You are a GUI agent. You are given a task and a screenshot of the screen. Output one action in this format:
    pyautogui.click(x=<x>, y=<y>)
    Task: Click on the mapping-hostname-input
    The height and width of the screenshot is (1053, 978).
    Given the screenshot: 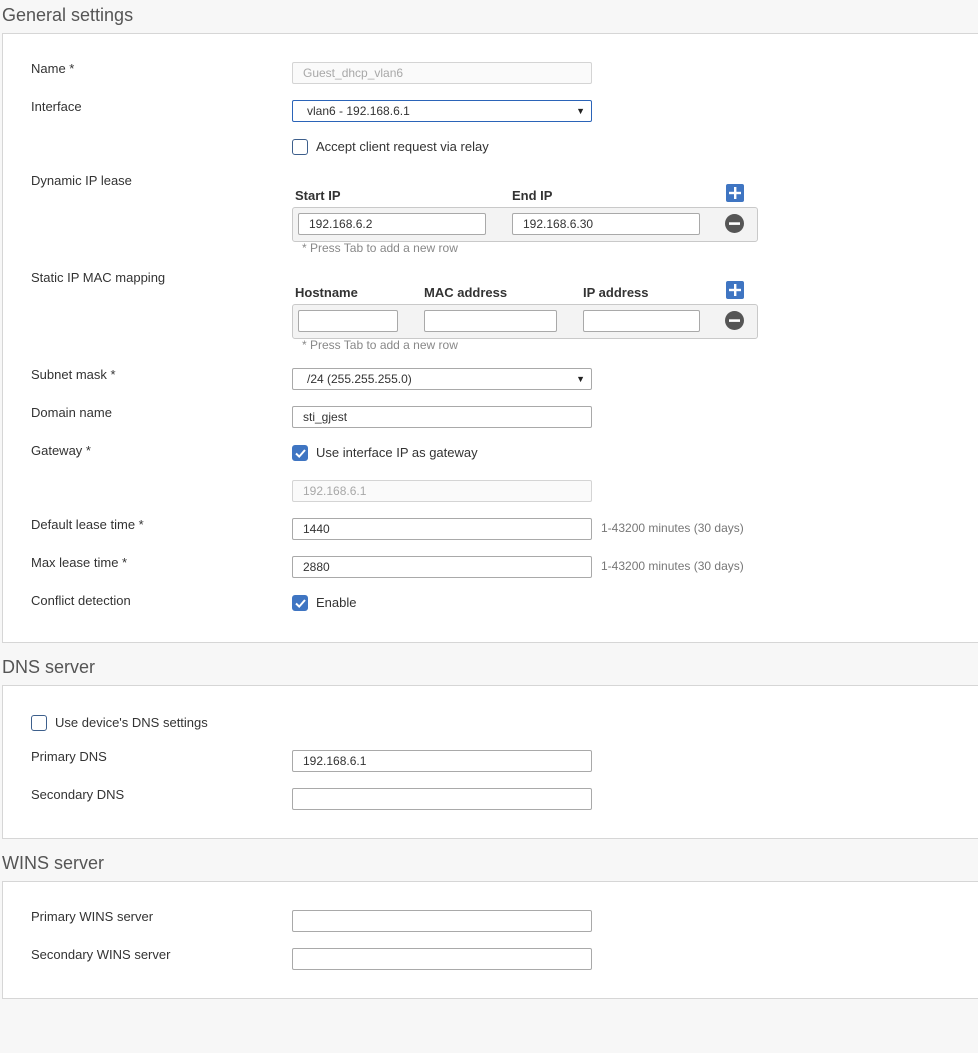 What is the action you would take?
    pyautogui.click(x=348, y=321)
    